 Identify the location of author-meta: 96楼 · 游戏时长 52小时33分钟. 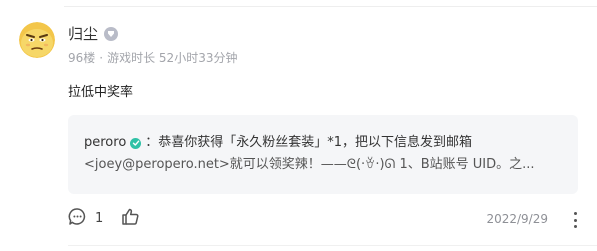
(152, 58).